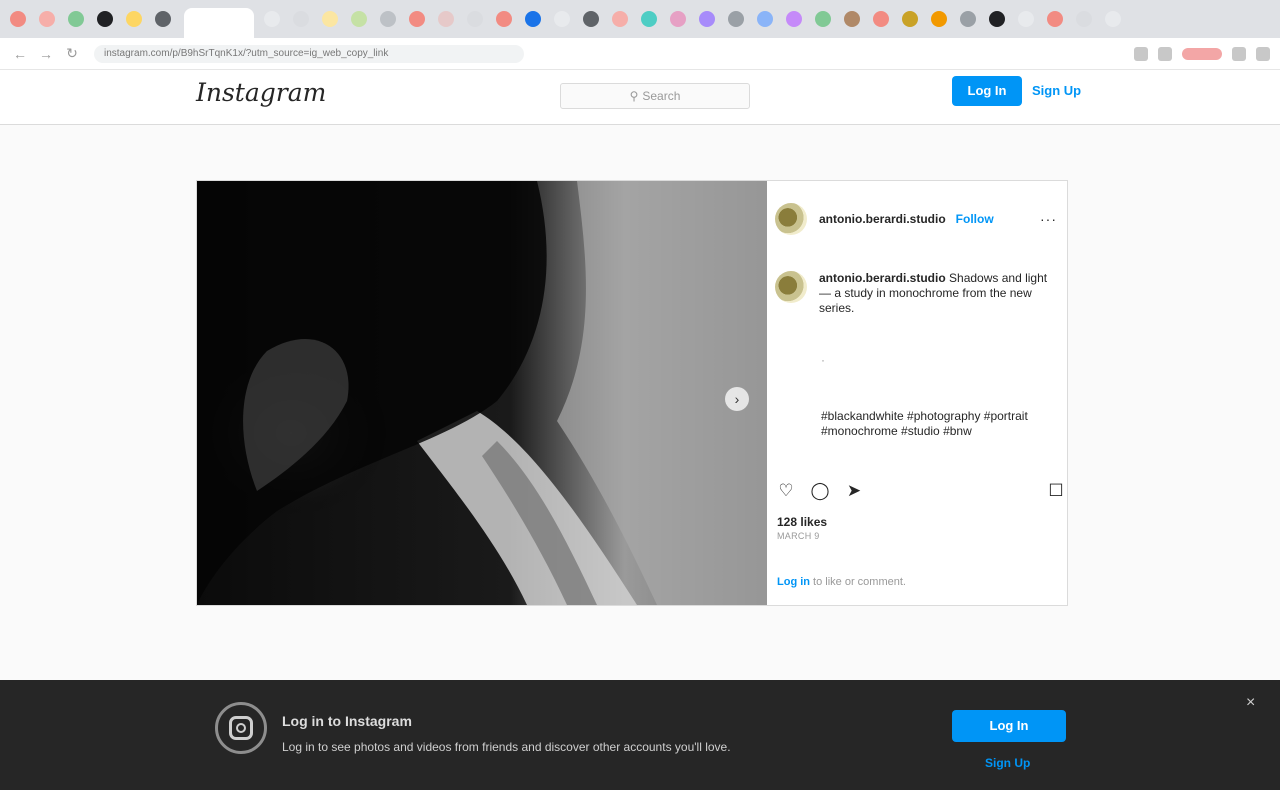 This screenshot has width=1280, height=790. Describe the element at coordinates (793, 582) in the screenshot. I see `login-prompt-link: Log in` at that location.